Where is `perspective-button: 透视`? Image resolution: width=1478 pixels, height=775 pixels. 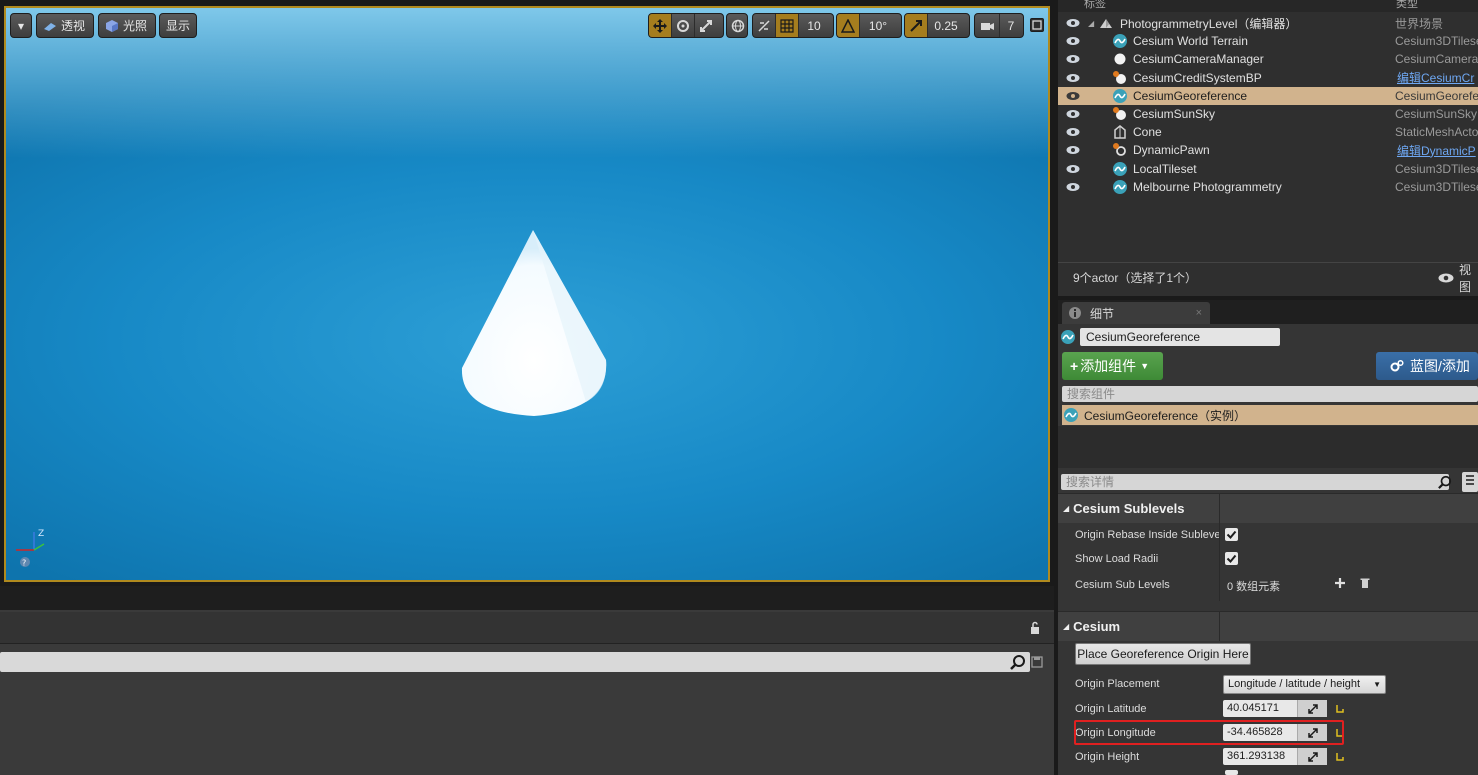 perspective-button: 透视 is located at coordinates (65, 25).